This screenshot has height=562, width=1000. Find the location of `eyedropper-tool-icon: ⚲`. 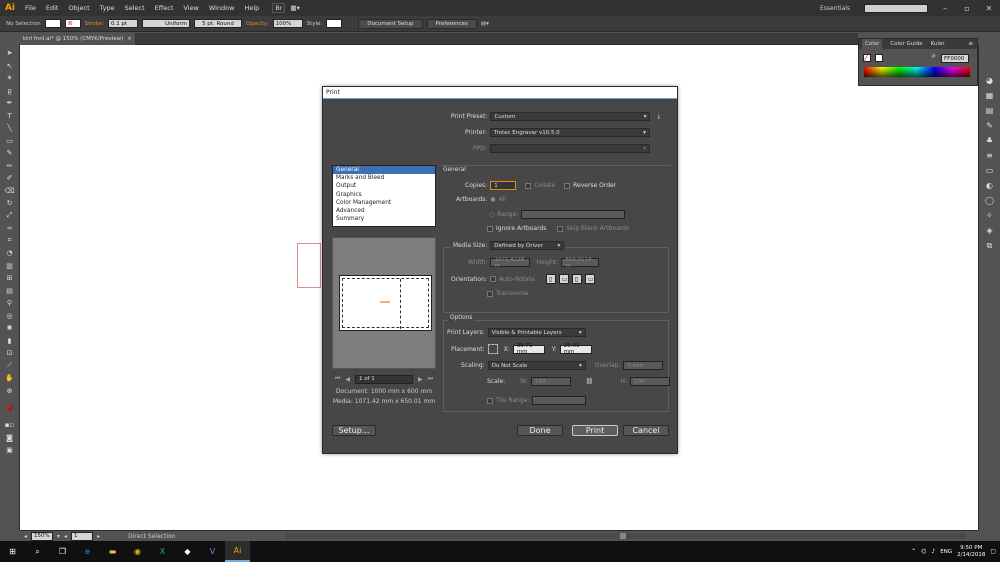

eyedropper-tool-icon: ⚲ is located at coordinates (10, 303).